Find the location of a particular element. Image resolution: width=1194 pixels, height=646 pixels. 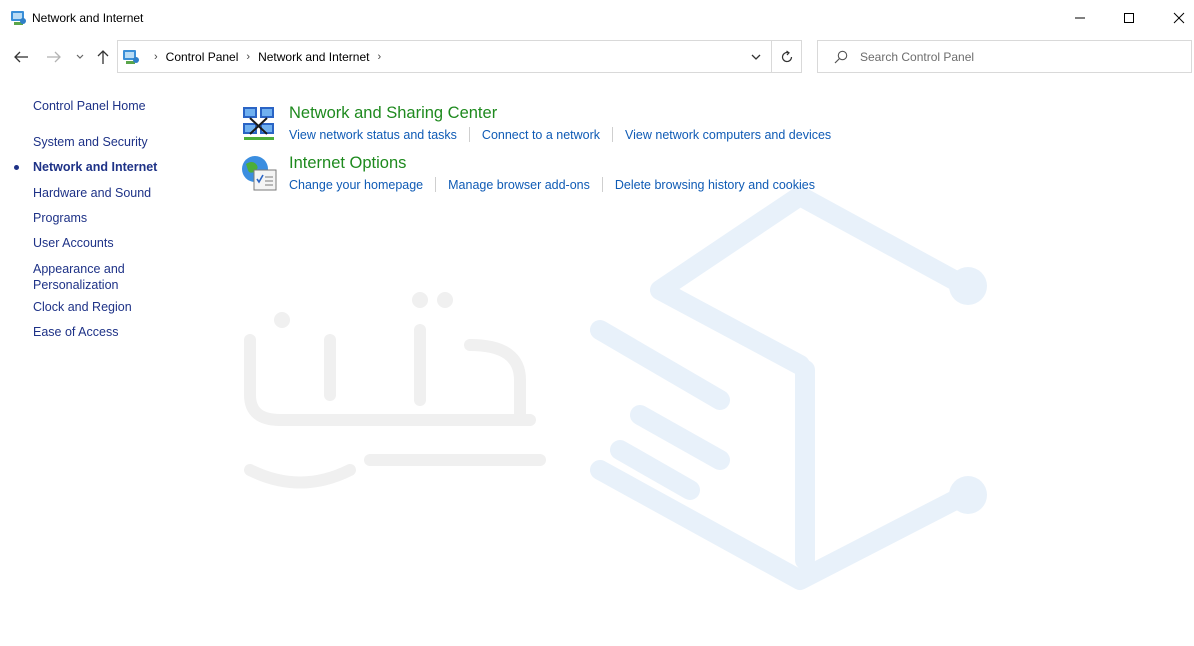

breadcrumb-network-internet: Network and Internet is located at coordinates (313, 57).